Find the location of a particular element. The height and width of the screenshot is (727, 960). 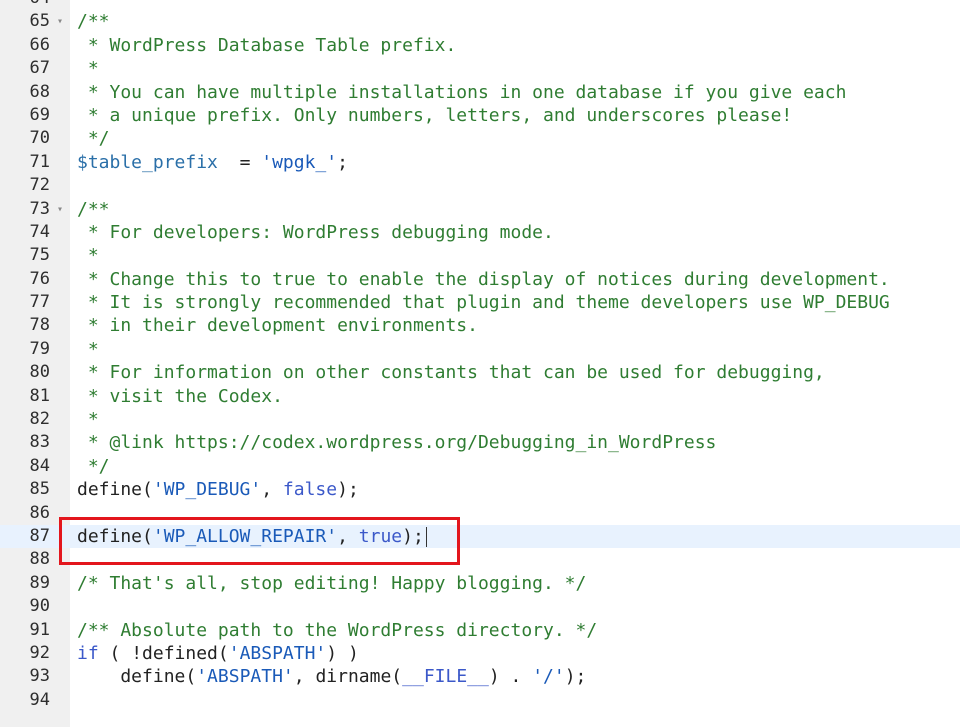

code-line: 64 is located at coordinates (480, 5).